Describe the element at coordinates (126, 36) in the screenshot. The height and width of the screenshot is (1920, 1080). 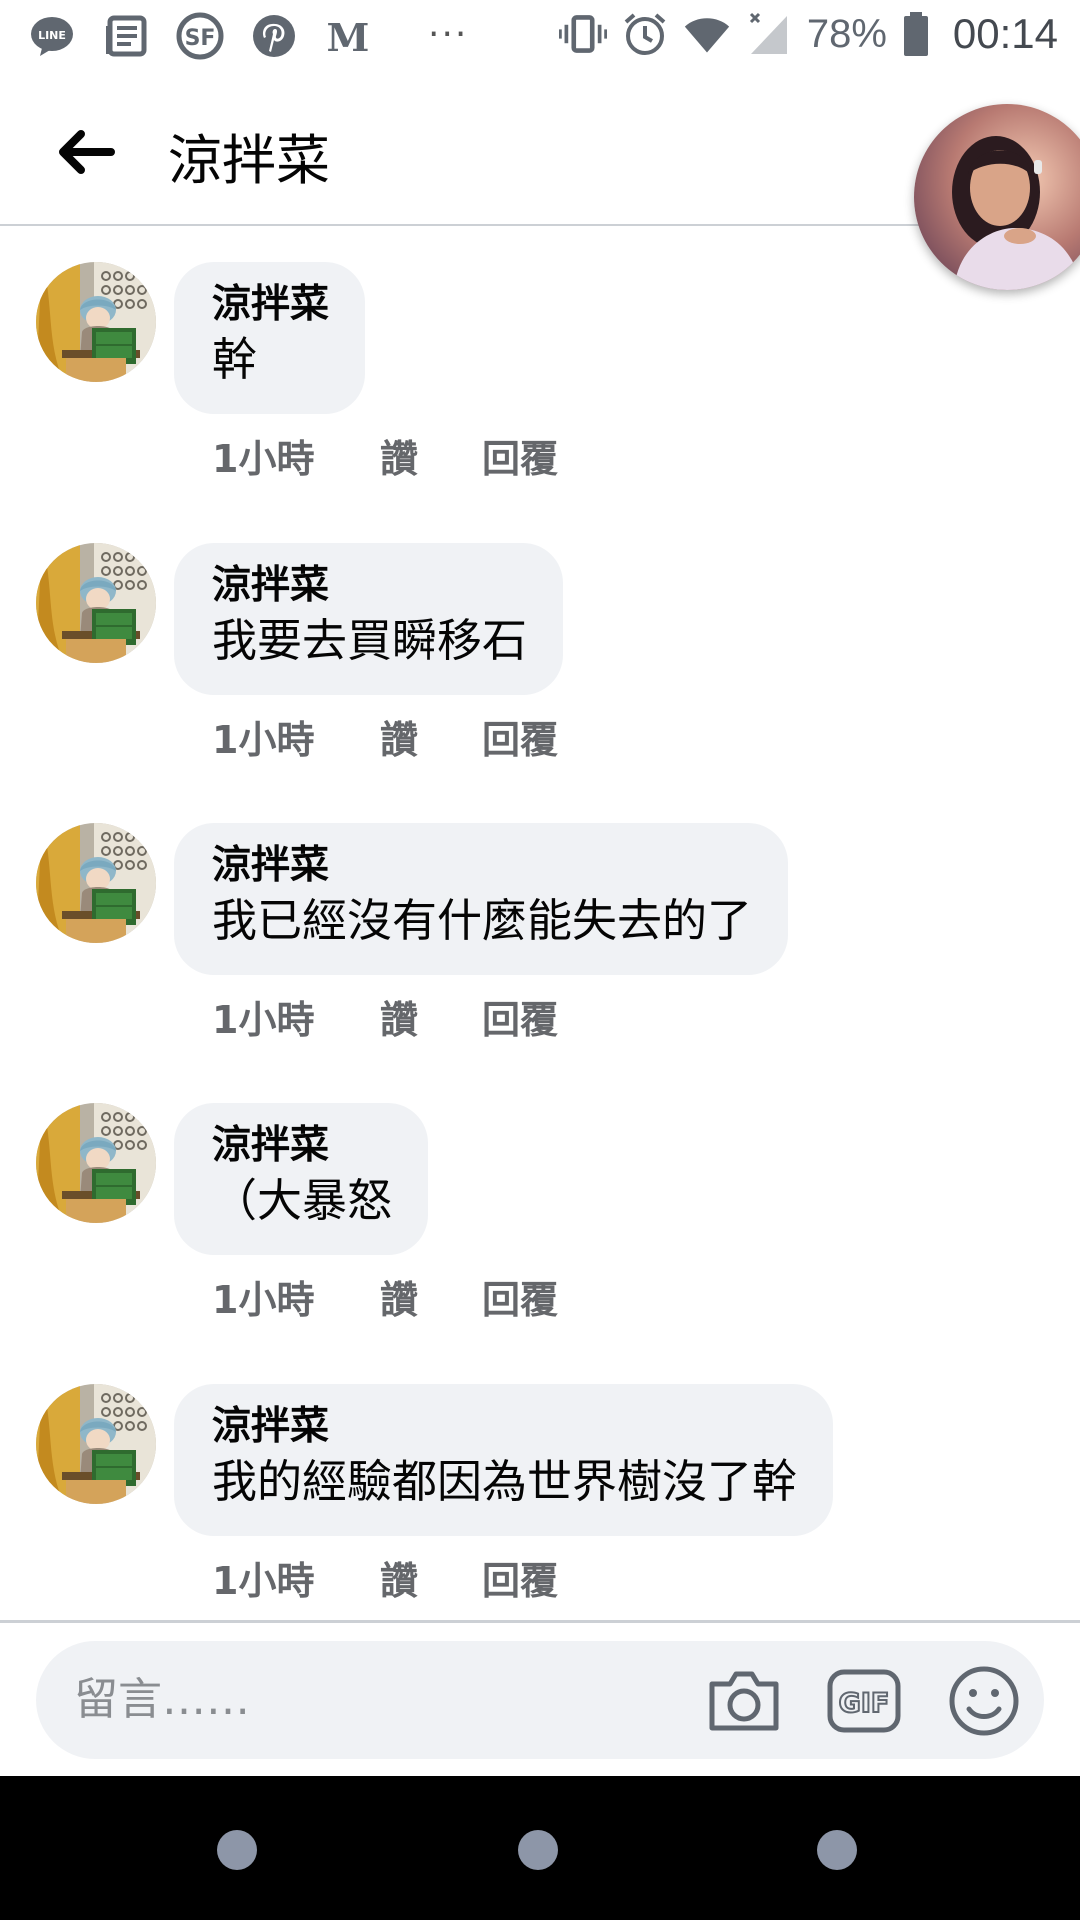
I see `news-icon` at that location.